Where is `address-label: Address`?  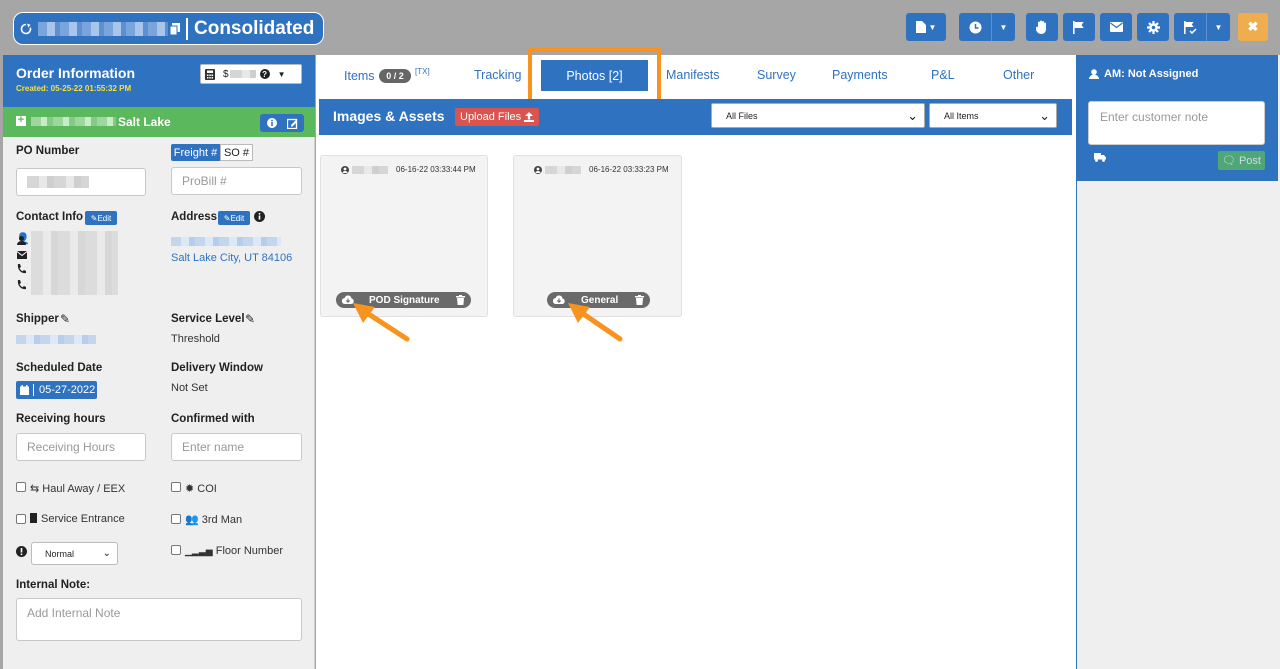 address-label: Address is located at coordinates (194, 217).